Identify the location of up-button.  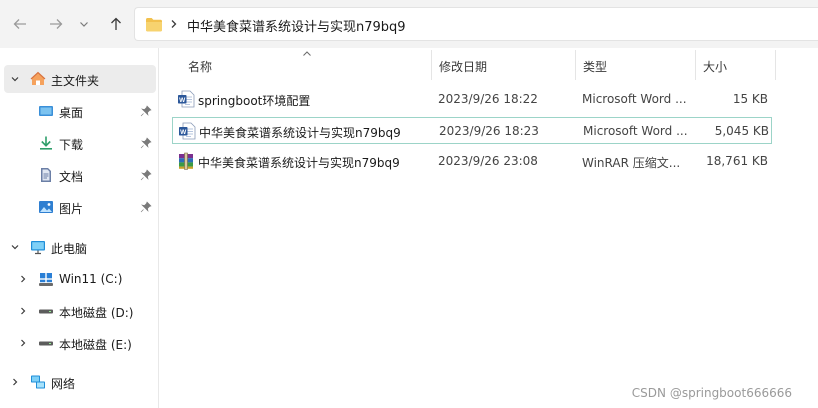
(116, 24).